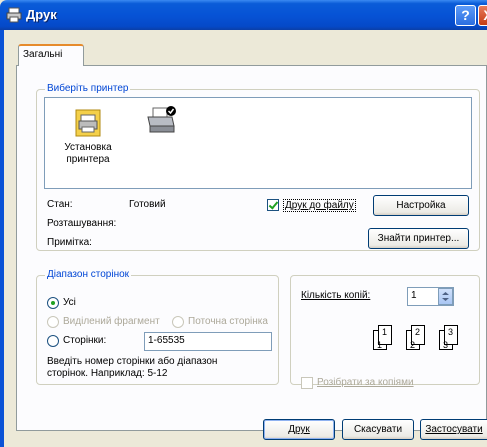 This screenshot has width=487, height=447. What do you see at coordinates (147, 204) in the screenshot?
I see `status-value: Готовий` at bounding box center [147, 204].